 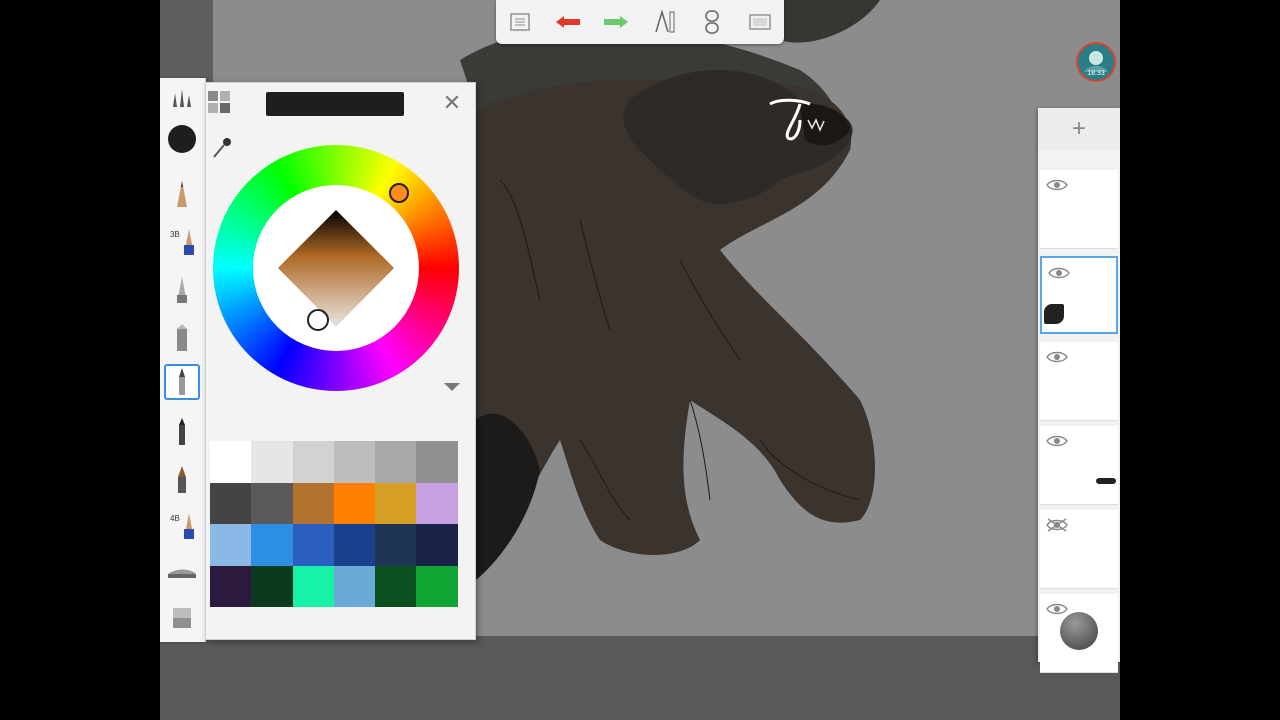 What do you see at coordinates (182, 194) in the screenshot?
I see `pencil-brush` at bounding box center [182, 194].